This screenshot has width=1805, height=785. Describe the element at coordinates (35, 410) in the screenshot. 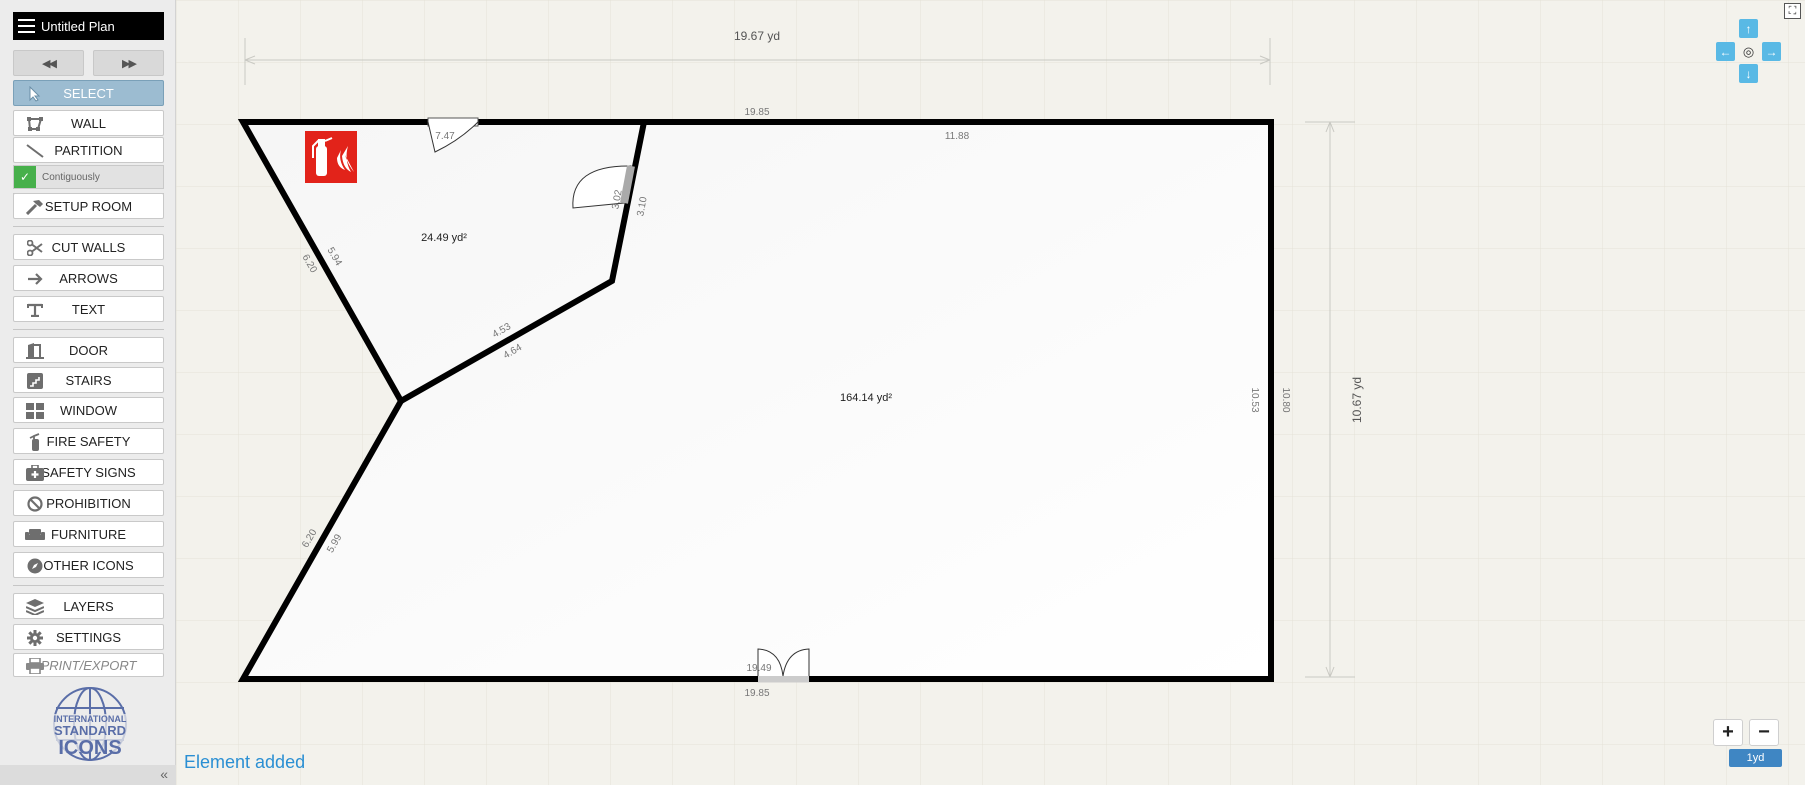

I see `window-icon` at that location.